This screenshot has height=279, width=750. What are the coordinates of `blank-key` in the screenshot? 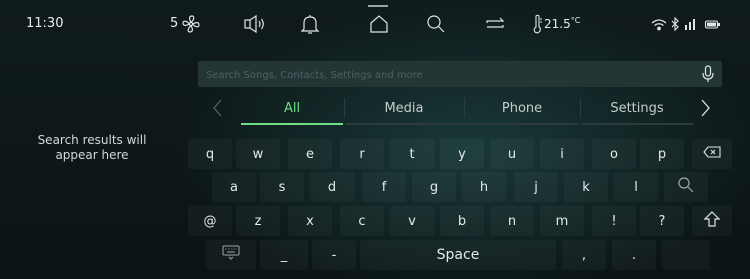 It's located at (686, 255).